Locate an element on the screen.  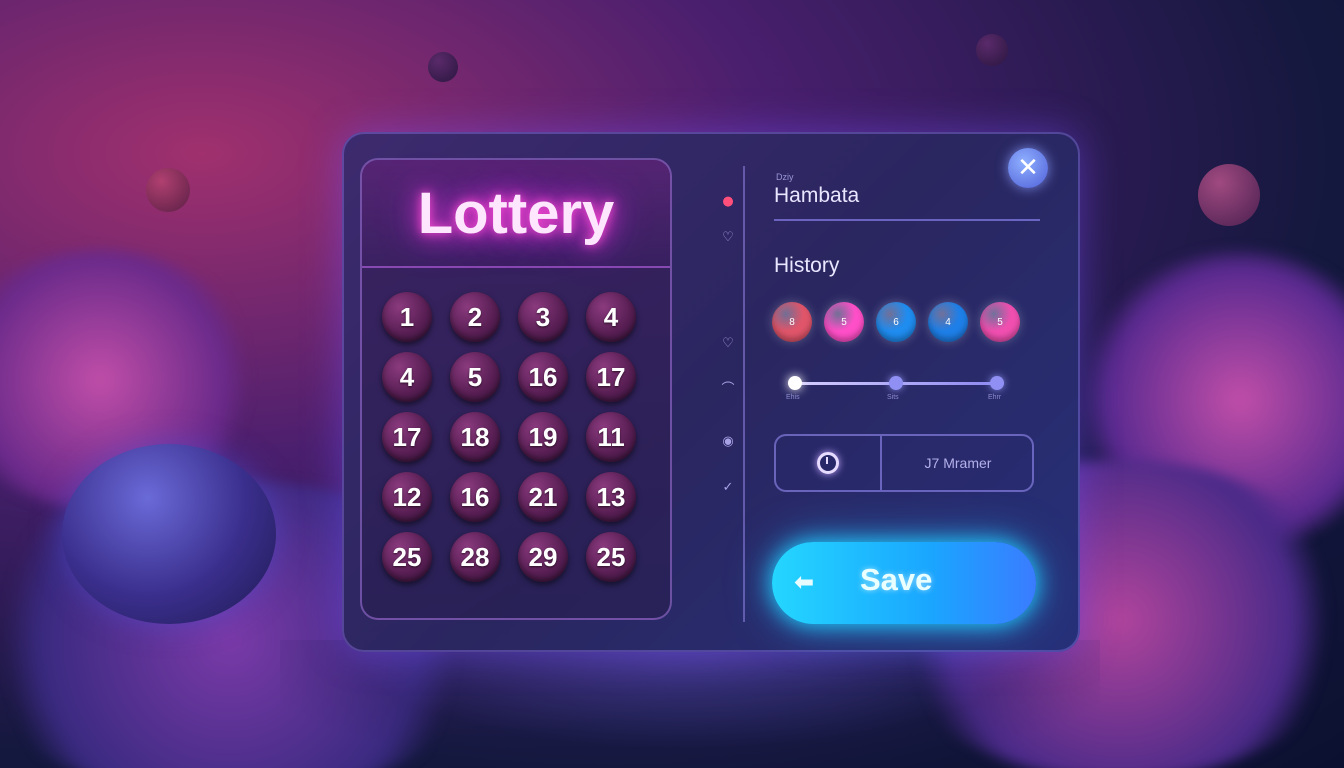
close-icon: ✕ is located at coordinates (1028, 168).